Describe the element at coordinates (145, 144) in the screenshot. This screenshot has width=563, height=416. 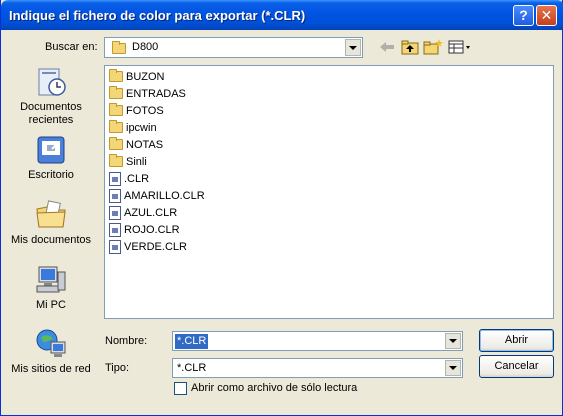
I see `list-item-label: NOTAS` at that location.